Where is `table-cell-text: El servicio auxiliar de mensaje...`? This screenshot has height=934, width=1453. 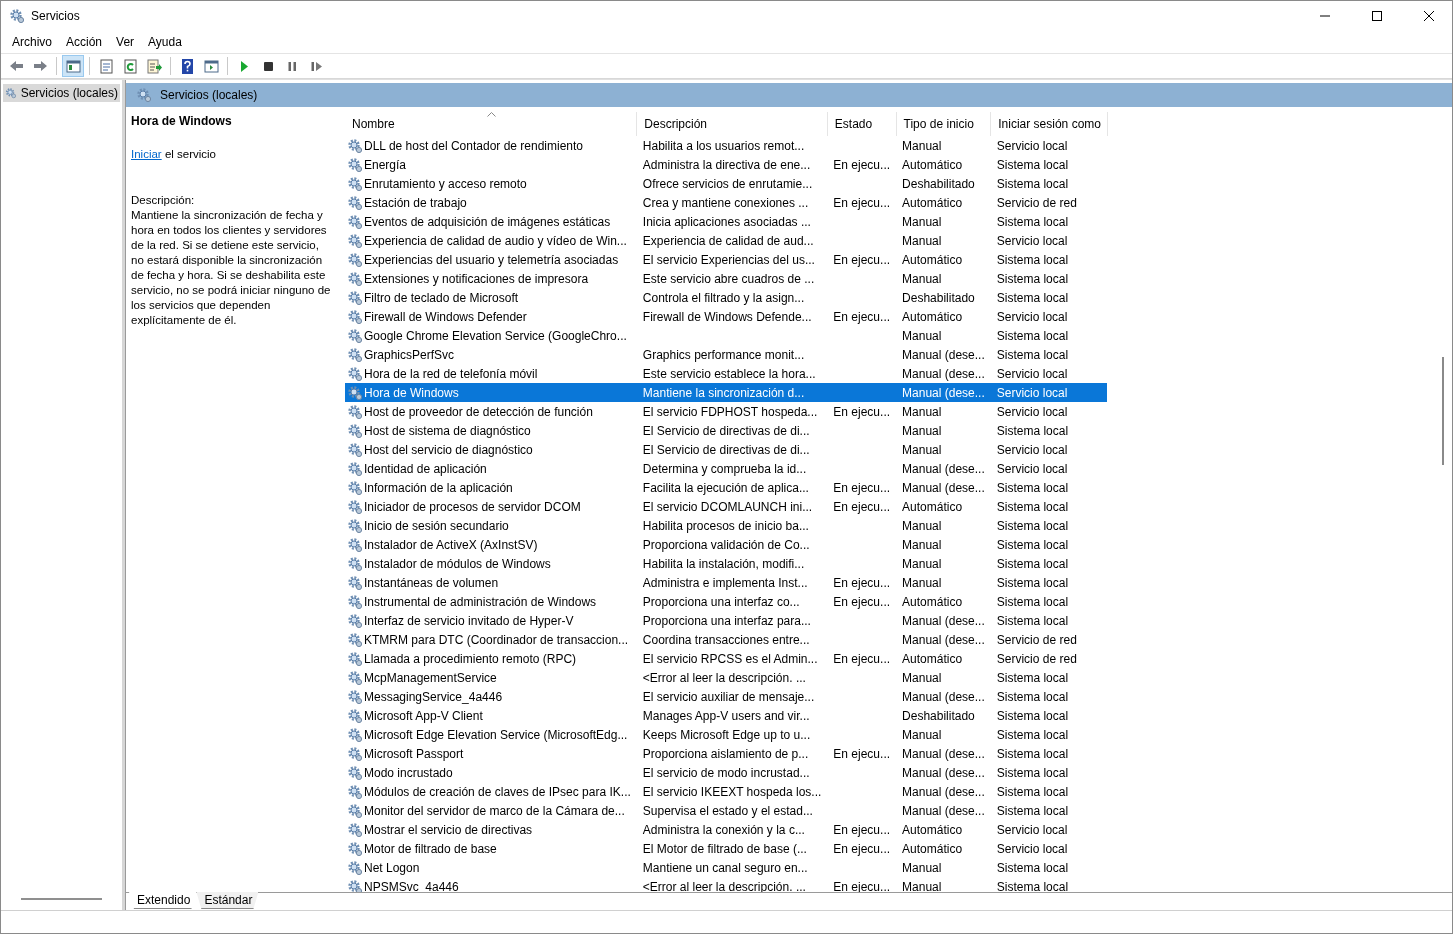
table-cell-text: El servicio auxiliar de mensaje... is located at coordinates (728, 697).